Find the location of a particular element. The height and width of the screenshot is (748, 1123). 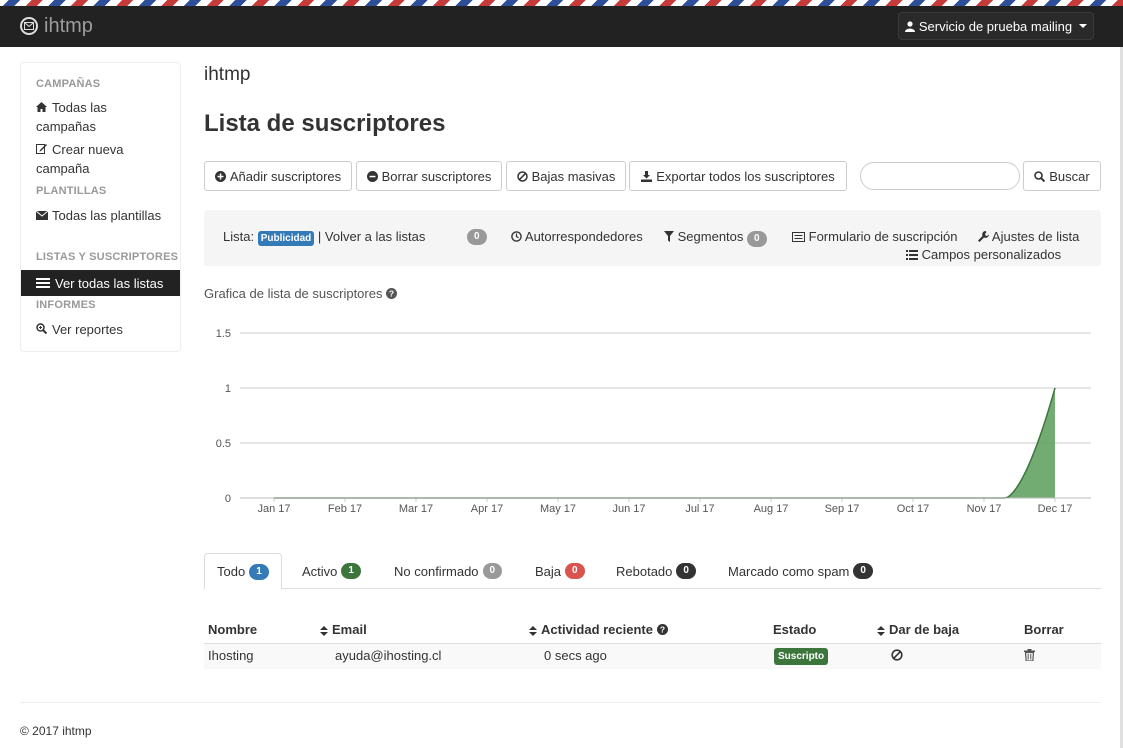

segments-link: Segmentos 0 is located at coordinates (715, 238).